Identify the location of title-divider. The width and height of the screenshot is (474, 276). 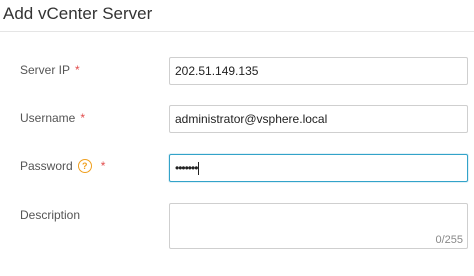
(237, 31).